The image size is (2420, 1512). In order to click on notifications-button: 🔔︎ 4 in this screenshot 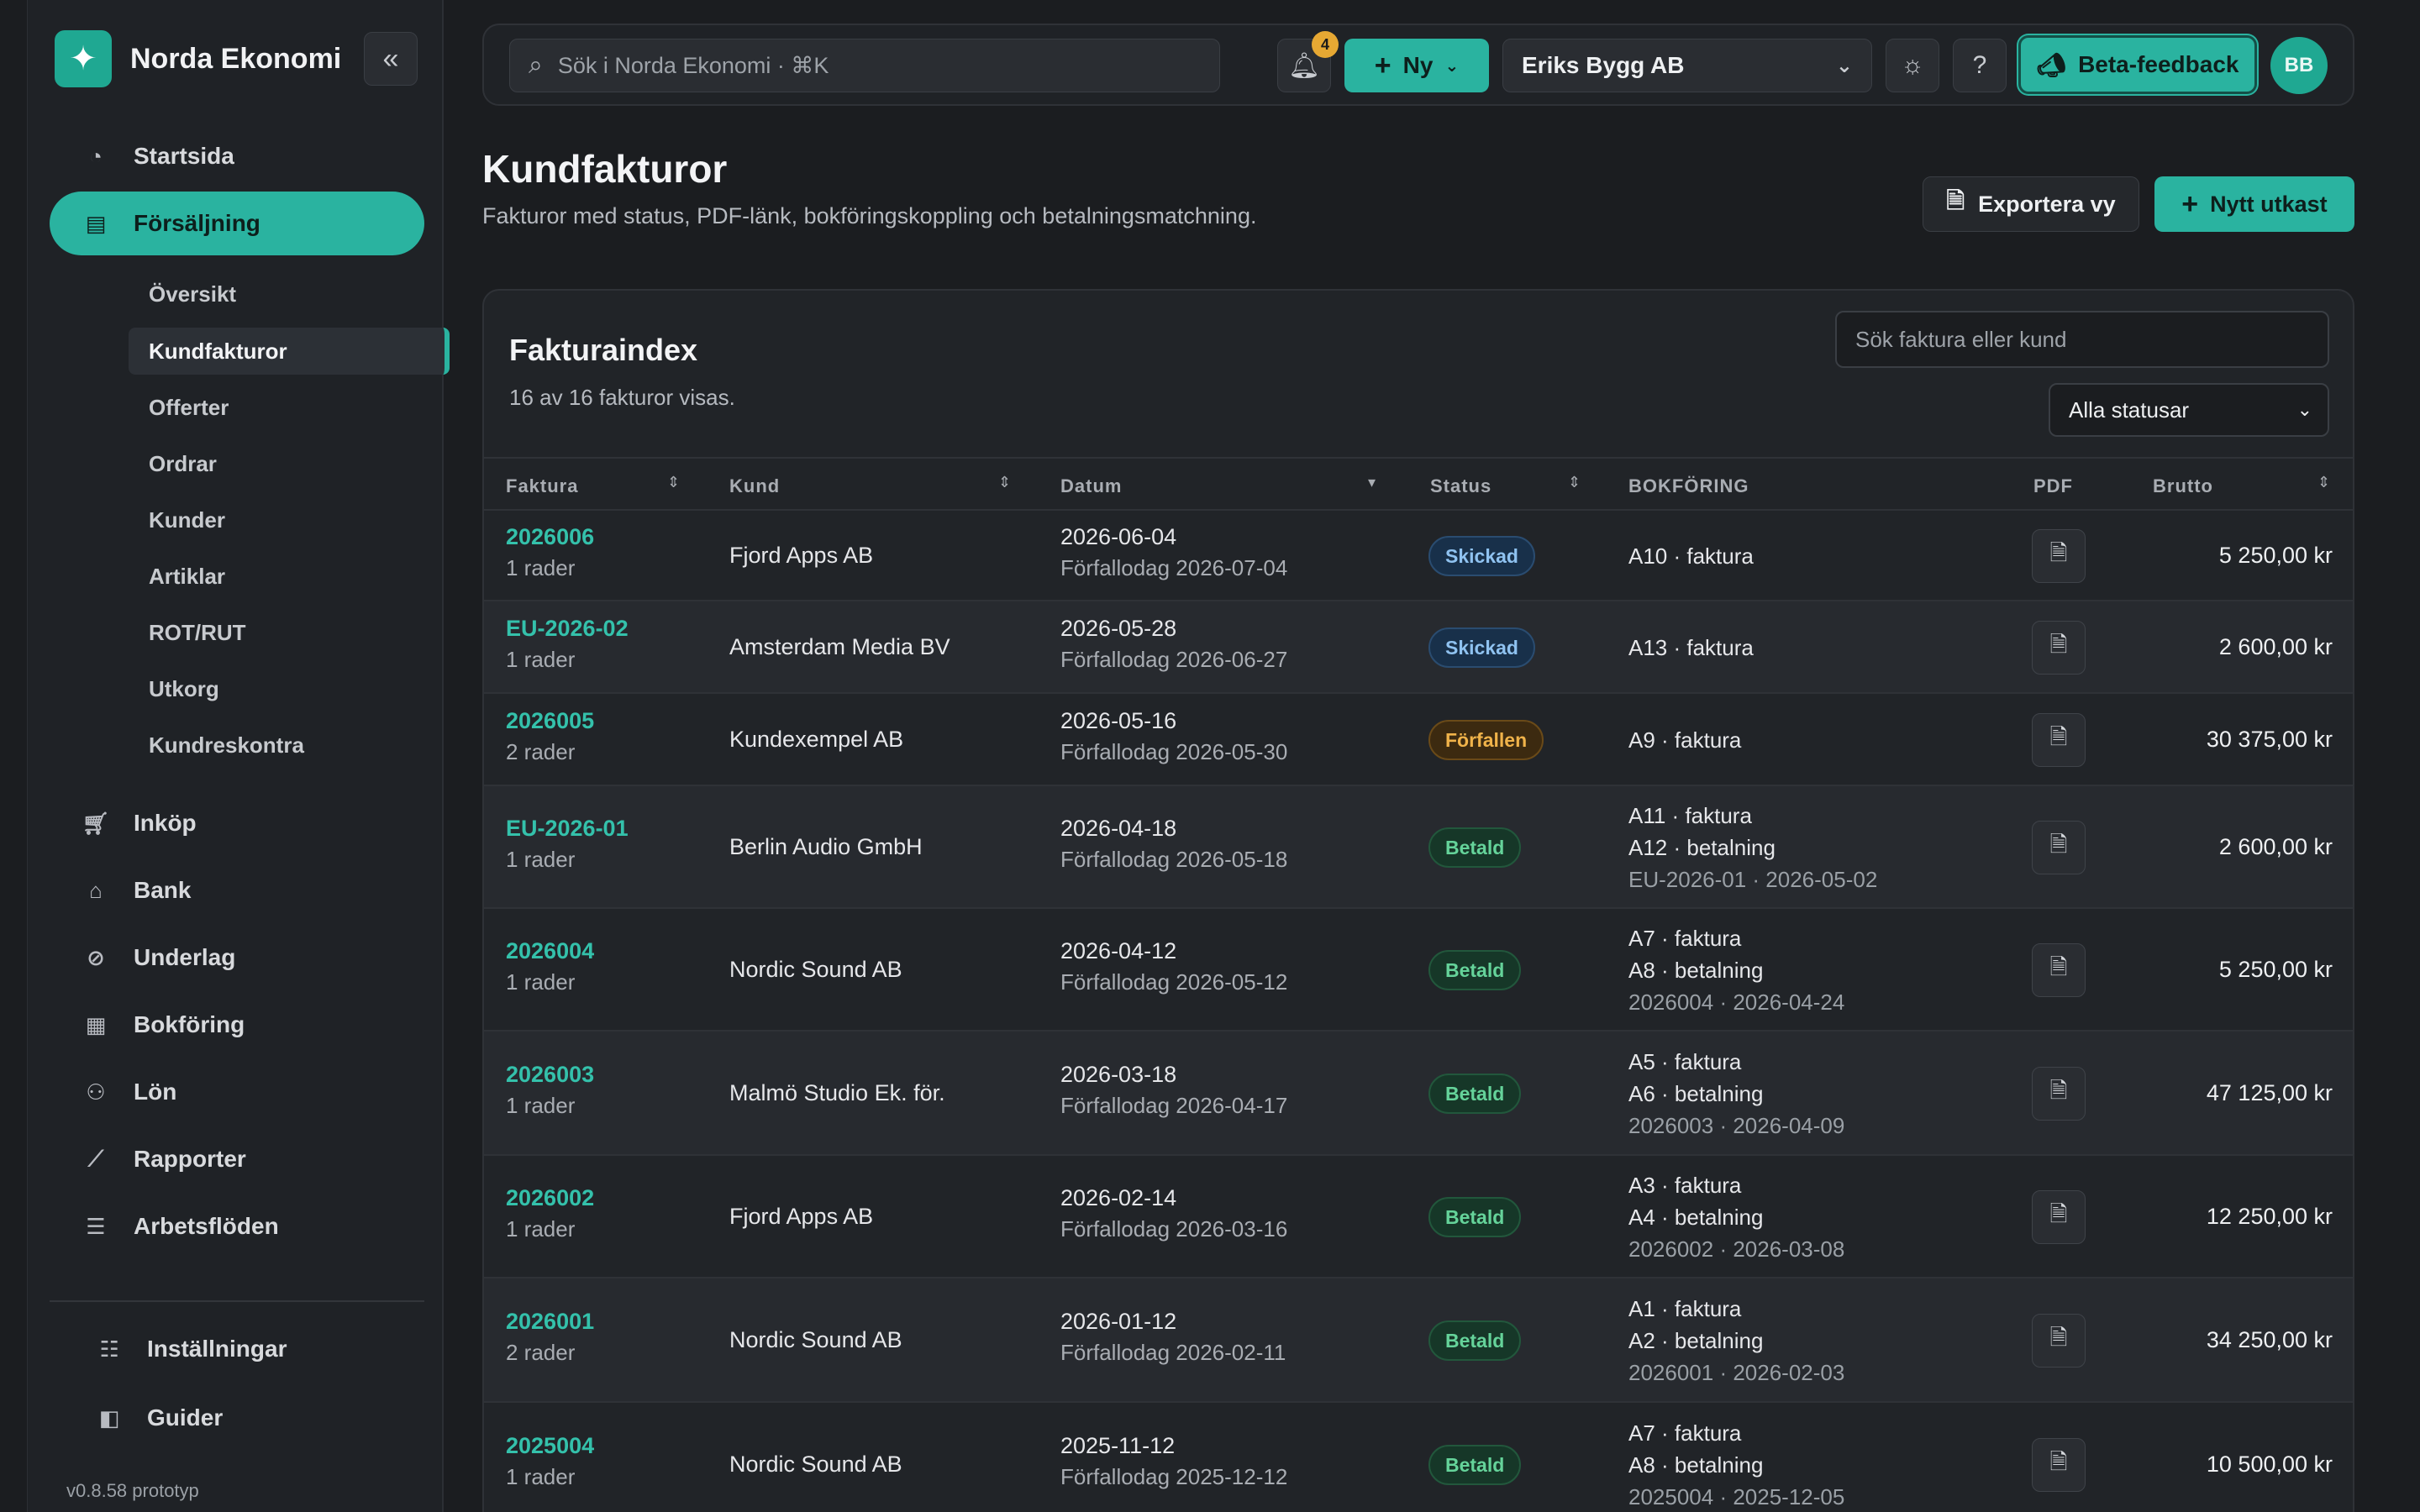, I will do `click(1308, 61)`.